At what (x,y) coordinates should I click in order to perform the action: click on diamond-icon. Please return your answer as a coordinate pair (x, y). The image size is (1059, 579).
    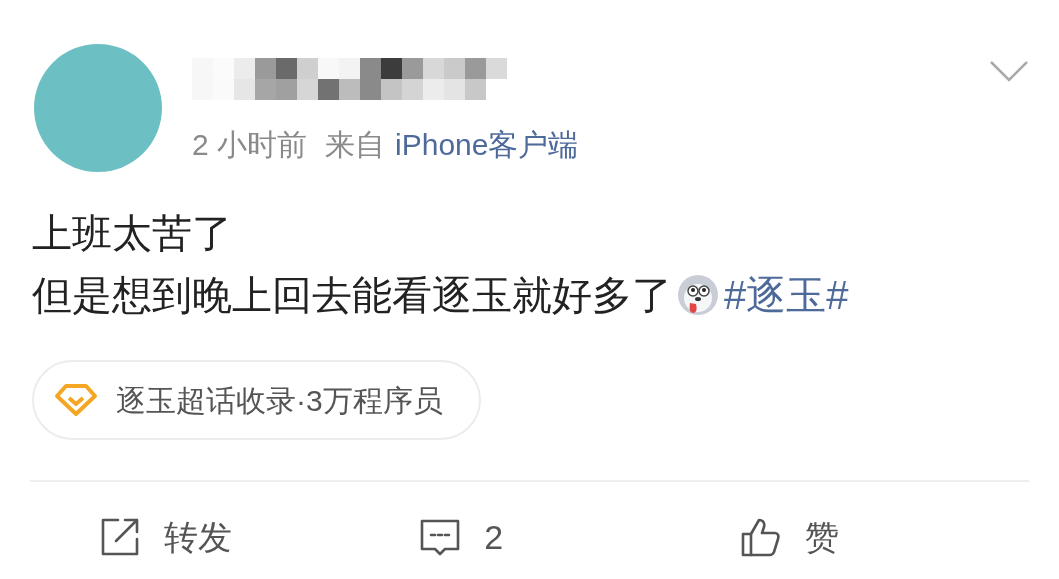
    Looking at the image, I should click on (76, 400).